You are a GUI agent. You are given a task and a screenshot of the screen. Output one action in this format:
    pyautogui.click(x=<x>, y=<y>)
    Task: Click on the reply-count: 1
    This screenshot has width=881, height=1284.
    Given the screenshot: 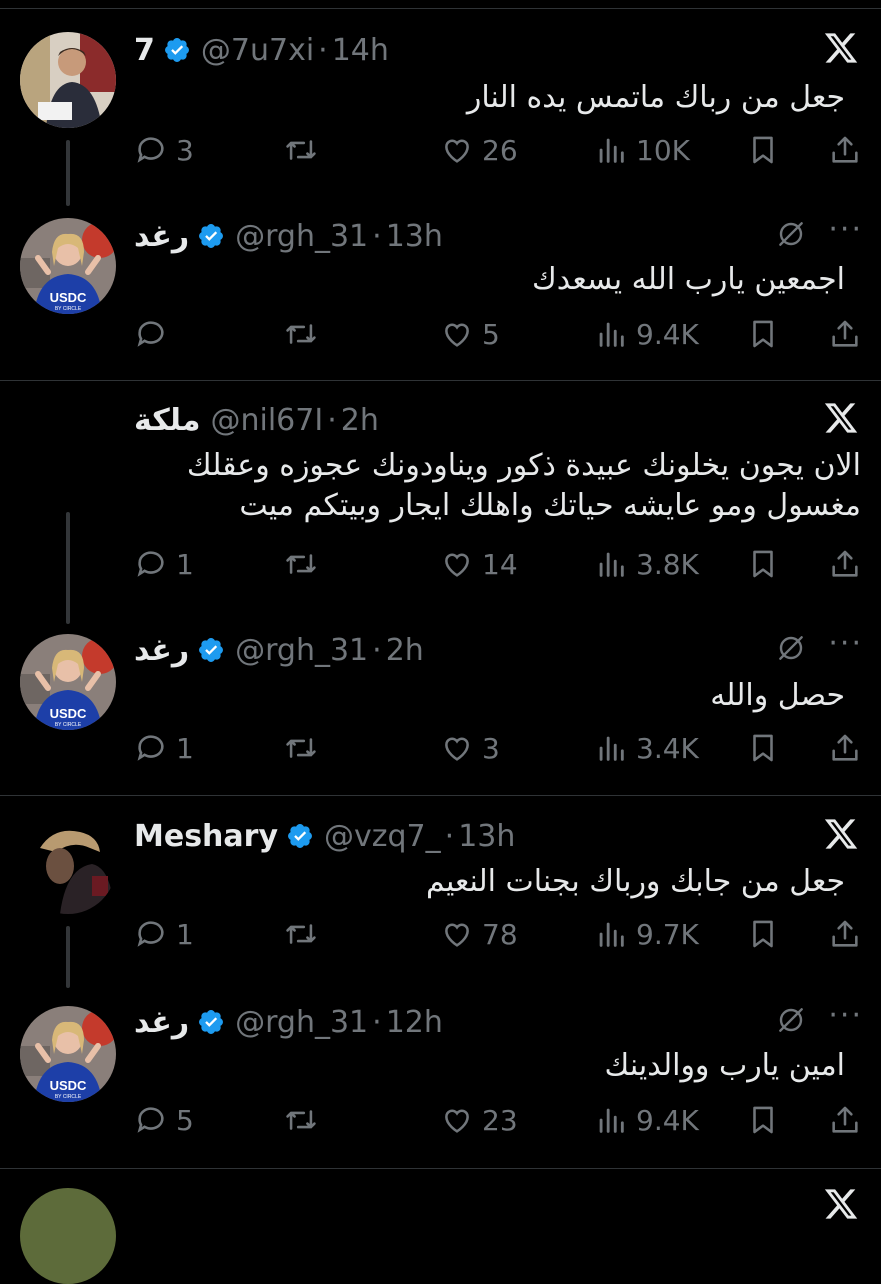 What is the action you would take?
    pyautogui.click(x=185, y=564)
    